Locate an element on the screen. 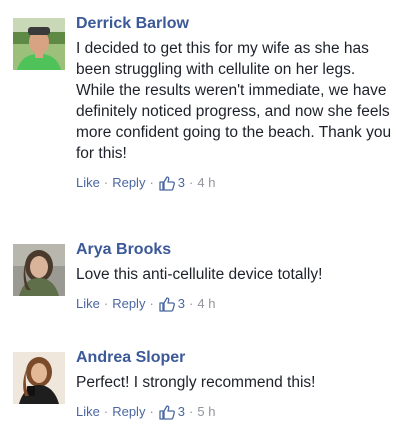 Image resolution: width=411 pixels, height=432 pixels. comment-actions: Like · Reply · 3 · 5 h is located at coordinates (236, 412).